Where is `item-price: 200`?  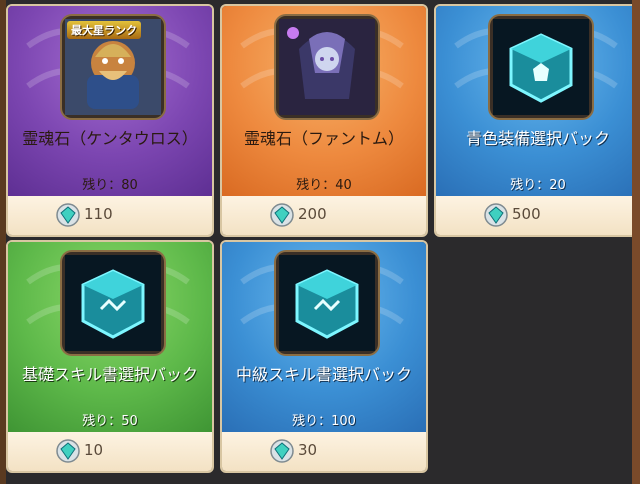 item-price: 200 is located at coordinates (312, 214).